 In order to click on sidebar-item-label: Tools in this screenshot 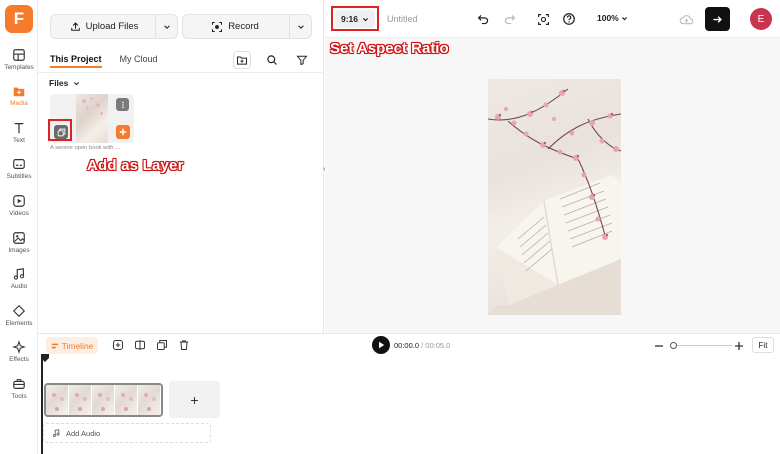, I will do `click(19, 396)`.